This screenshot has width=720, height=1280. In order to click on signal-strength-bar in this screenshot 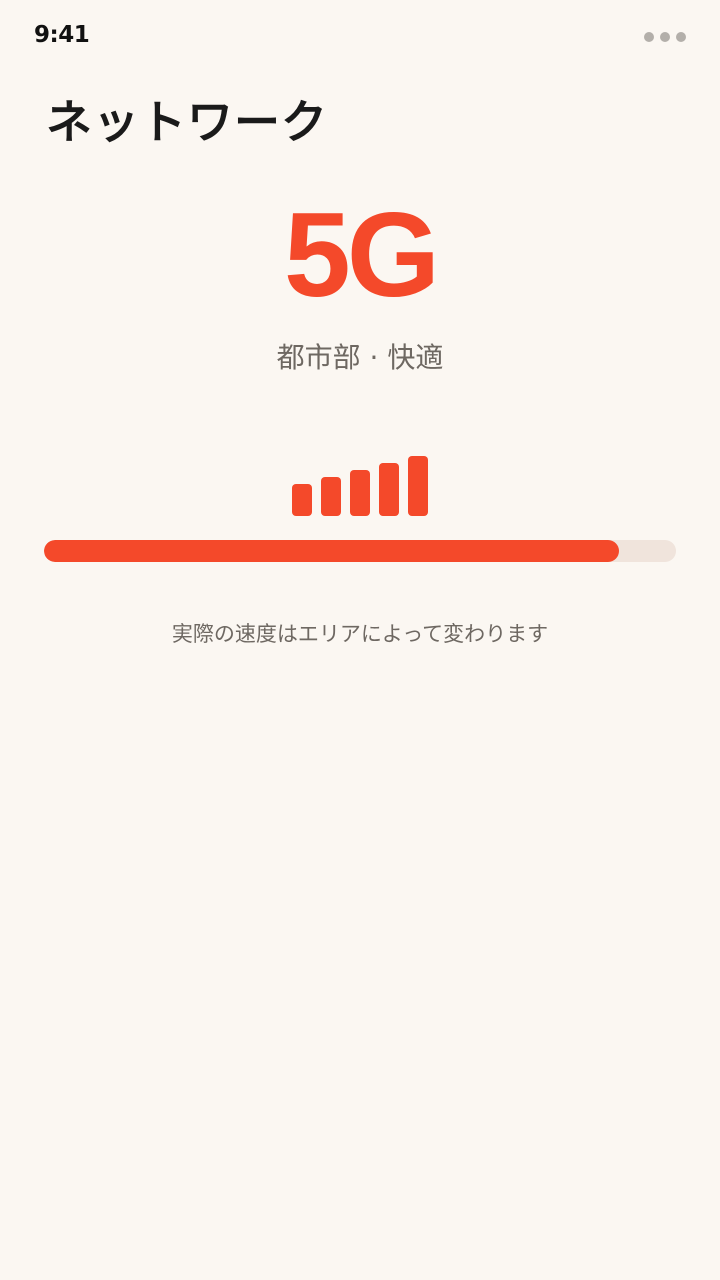, I will do `click(360, 551)`.